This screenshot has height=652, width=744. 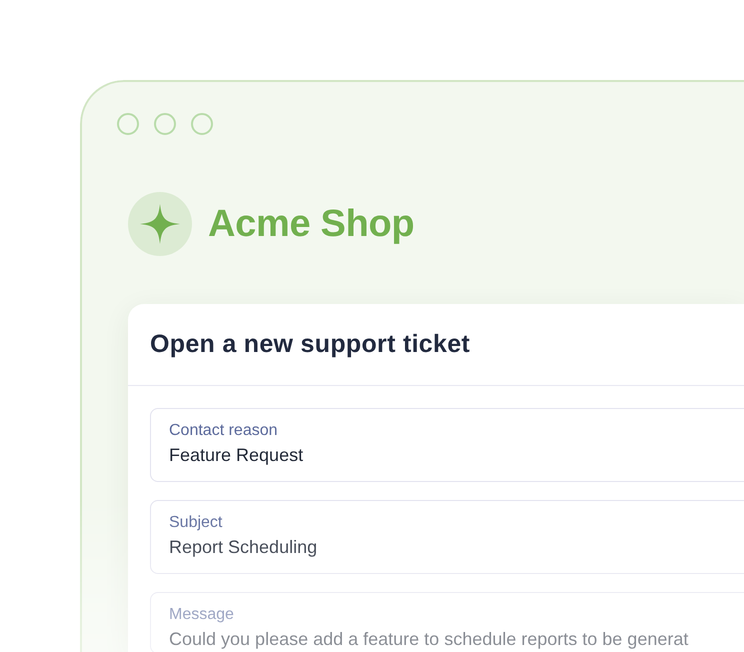 I want to click on brand-name: Acme Shop, so click(x=311, y=224).